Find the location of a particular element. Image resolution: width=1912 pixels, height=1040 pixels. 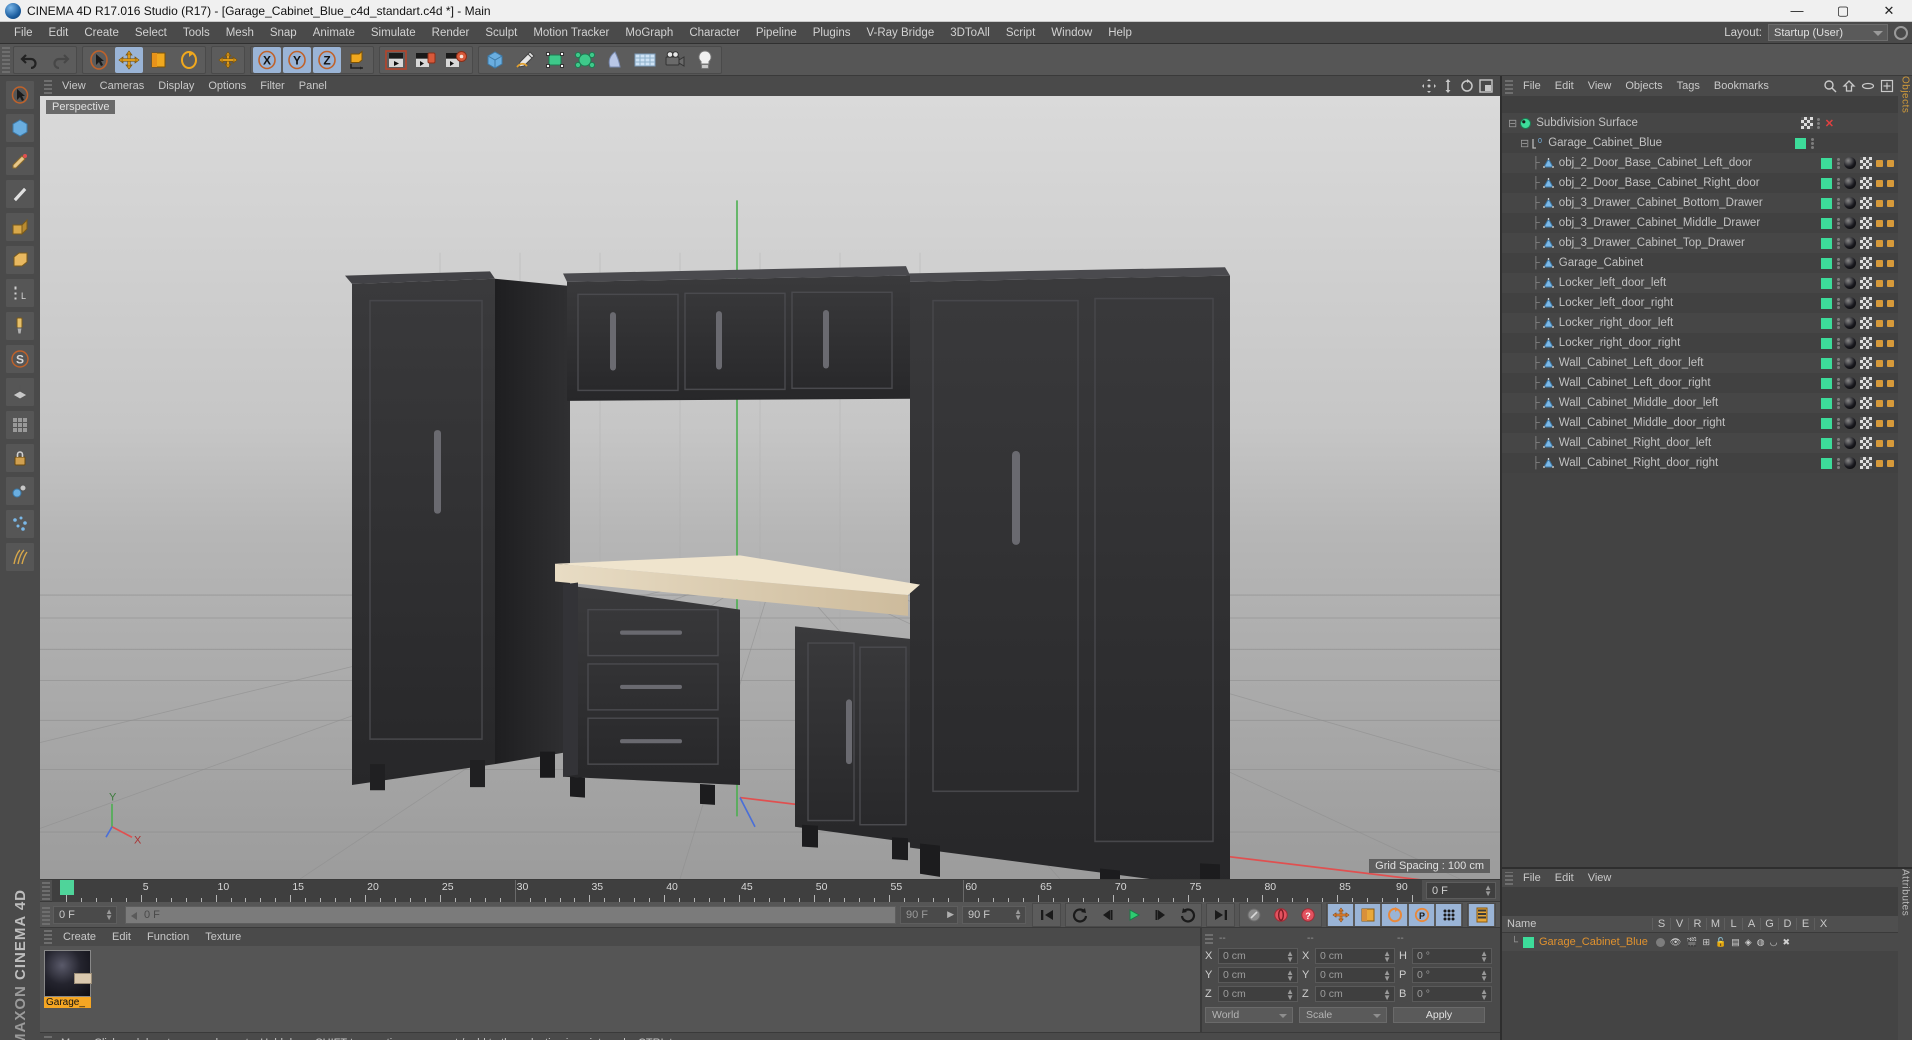

transport-grip is located at coordinates (46, 914).